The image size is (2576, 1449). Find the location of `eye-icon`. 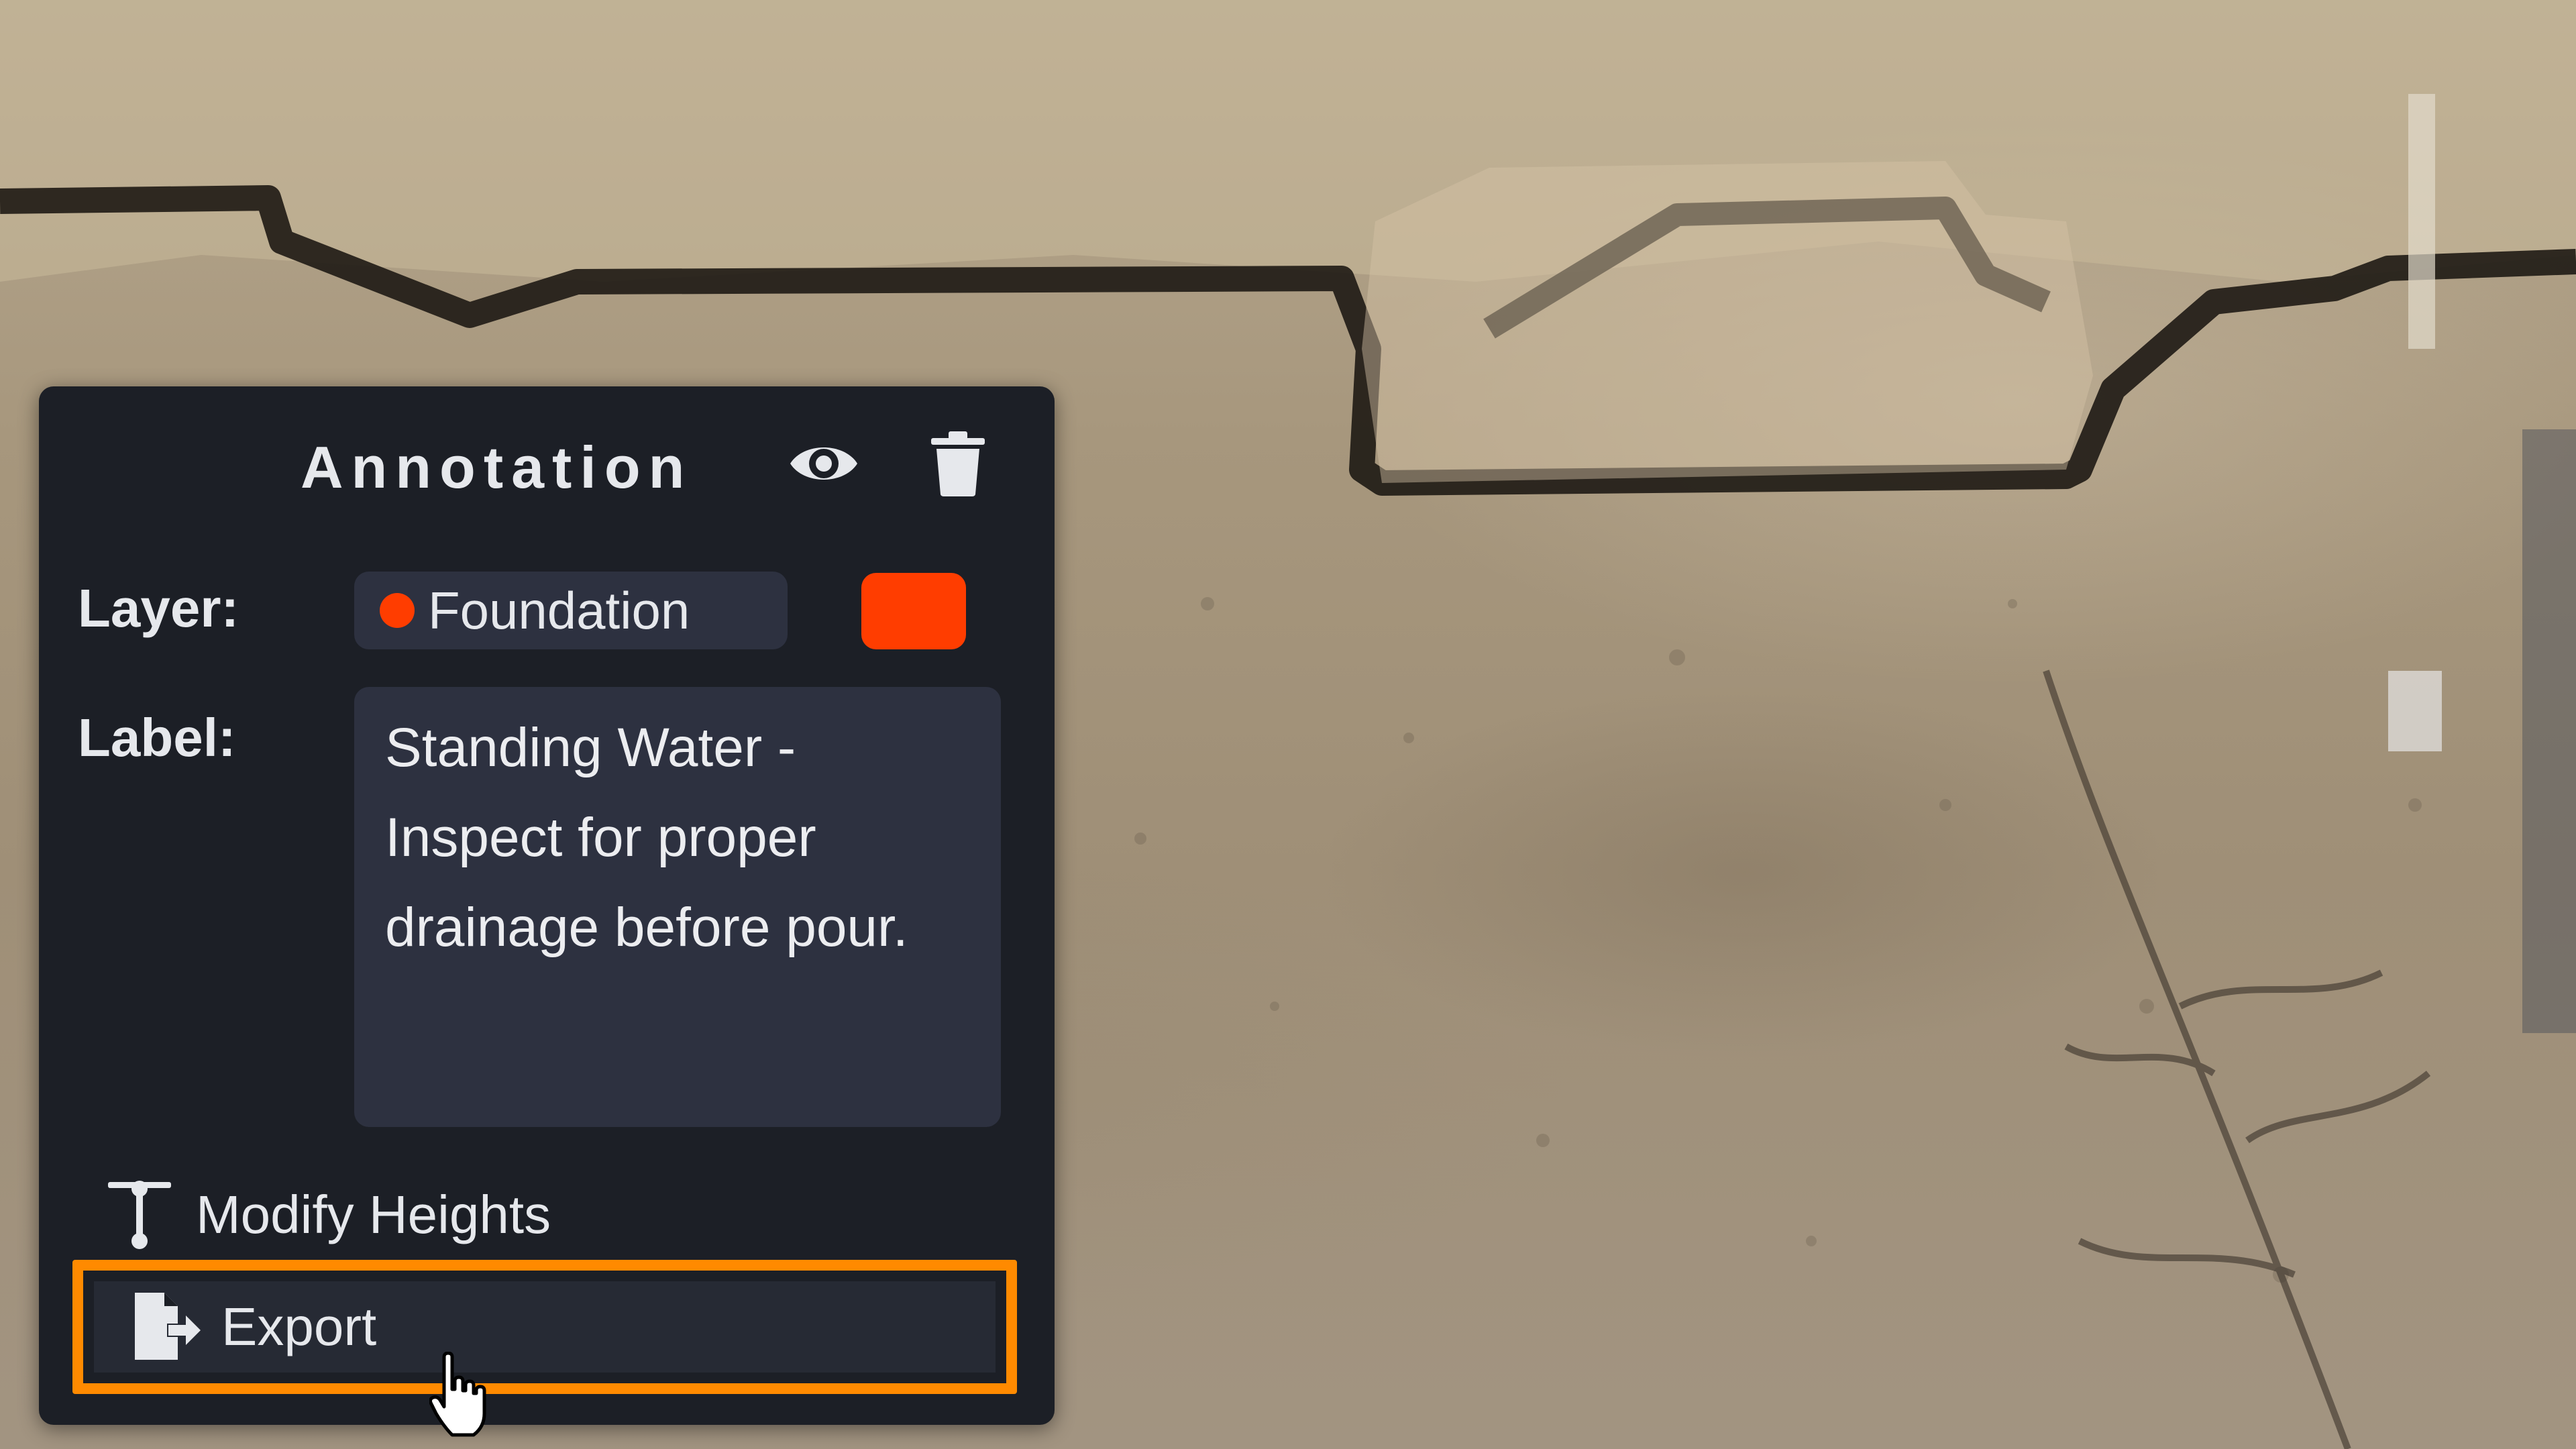

eye-icon is located at coordinates (823, 463).